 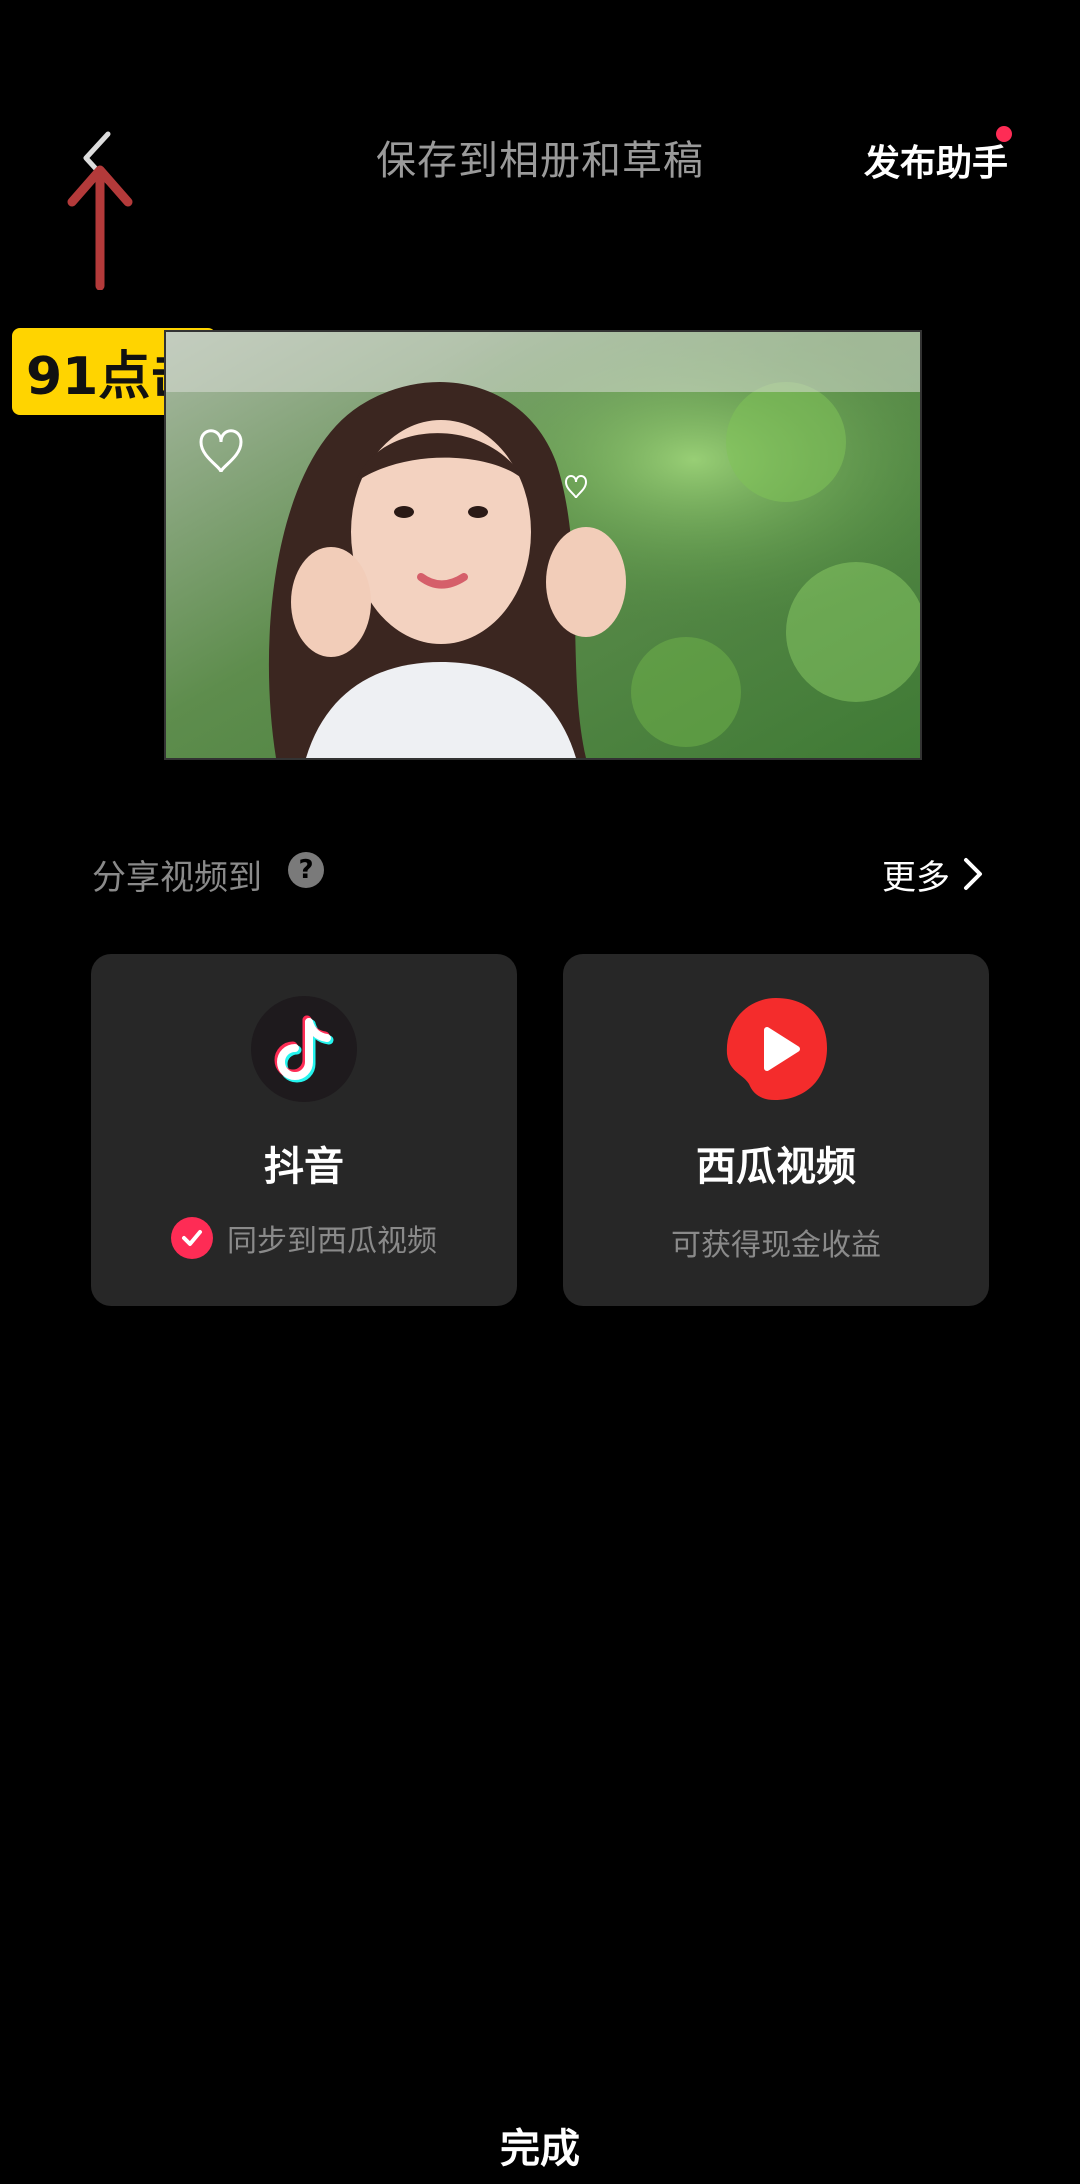 What do you see at coordinates (1004, 134) in the screenshot?
I see `notification-dot` at bounding box center [1004, 134].